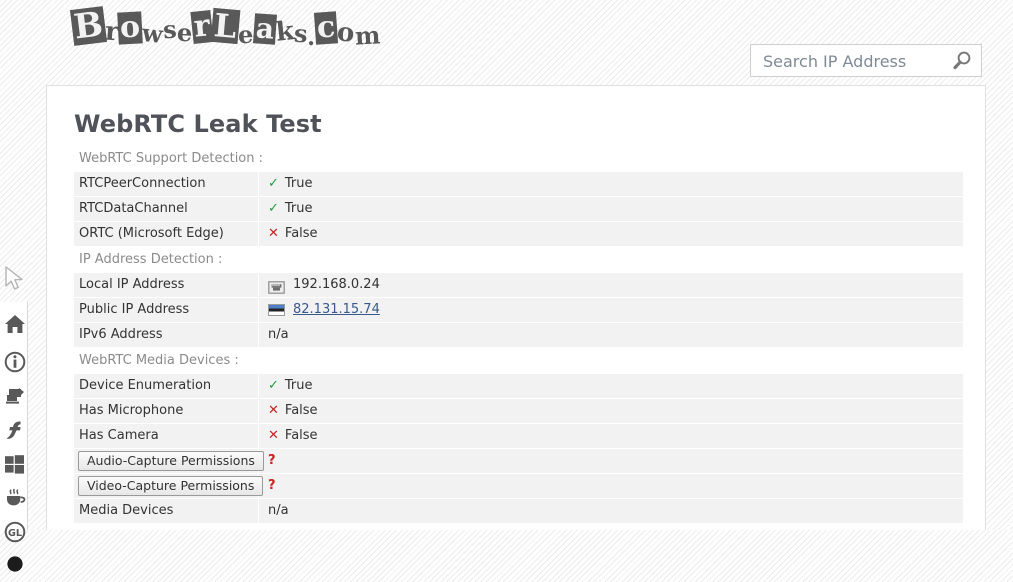 Image resolution: width=1013 pixels, height=582 pixels. What do you see at coordinates (166, 335) in the screenshot?
I see `row-key: IPv6 Address` at bounding box center [166, 335].